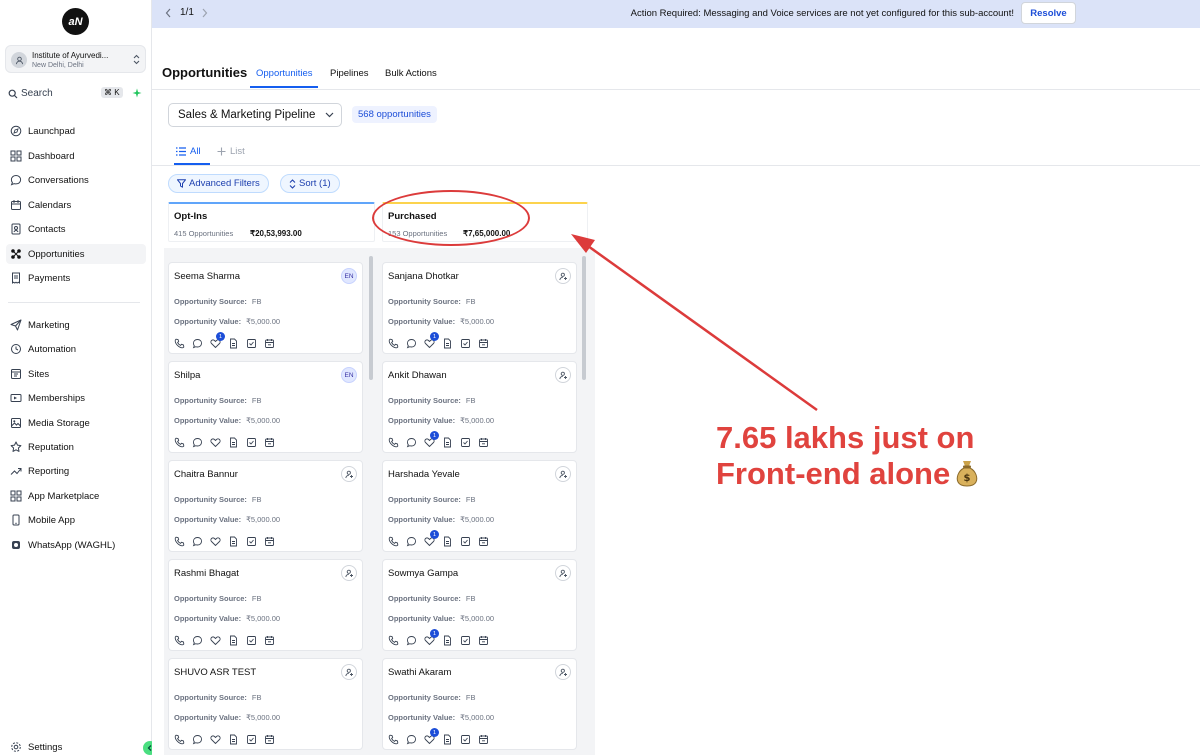 The height and width of the screenshot is (755, 1200). Describe the element at coordinates (694, 323) in the screenshot. I see `annotation-arrow` at that location.